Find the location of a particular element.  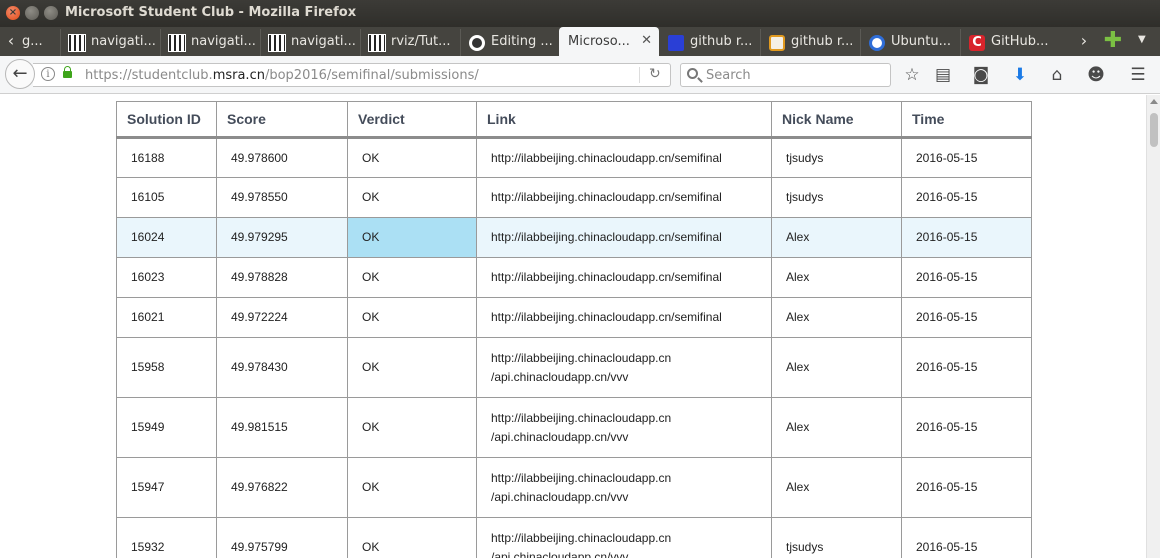

smiley-feedback-icon: ☻ is located at coordinates (1096, 75).